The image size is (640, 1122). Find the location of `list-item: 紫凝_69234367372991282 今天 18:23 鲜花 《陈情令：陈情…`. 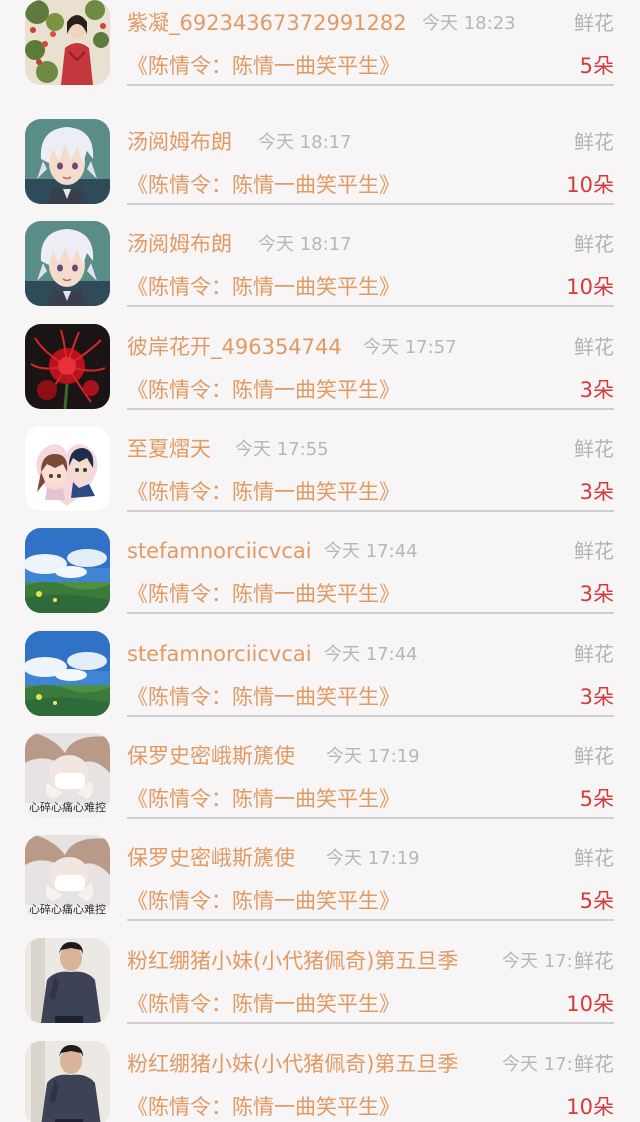

list-item: 紫凝_69234367372991282 今天 18:23 鲜花 《陈情令：陈情… is located at coordinates (320, 43).